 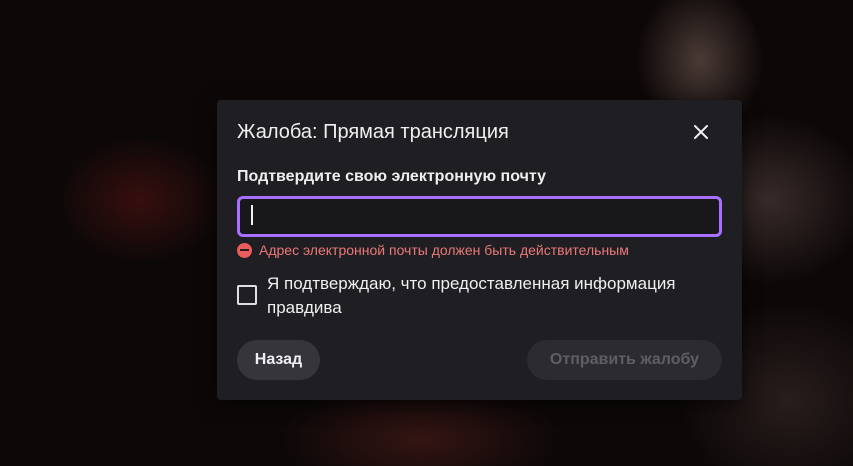 What do you see at coordinates (479, 216) in the screenshot?
I see `email-field` at bounding box center [479, 216].